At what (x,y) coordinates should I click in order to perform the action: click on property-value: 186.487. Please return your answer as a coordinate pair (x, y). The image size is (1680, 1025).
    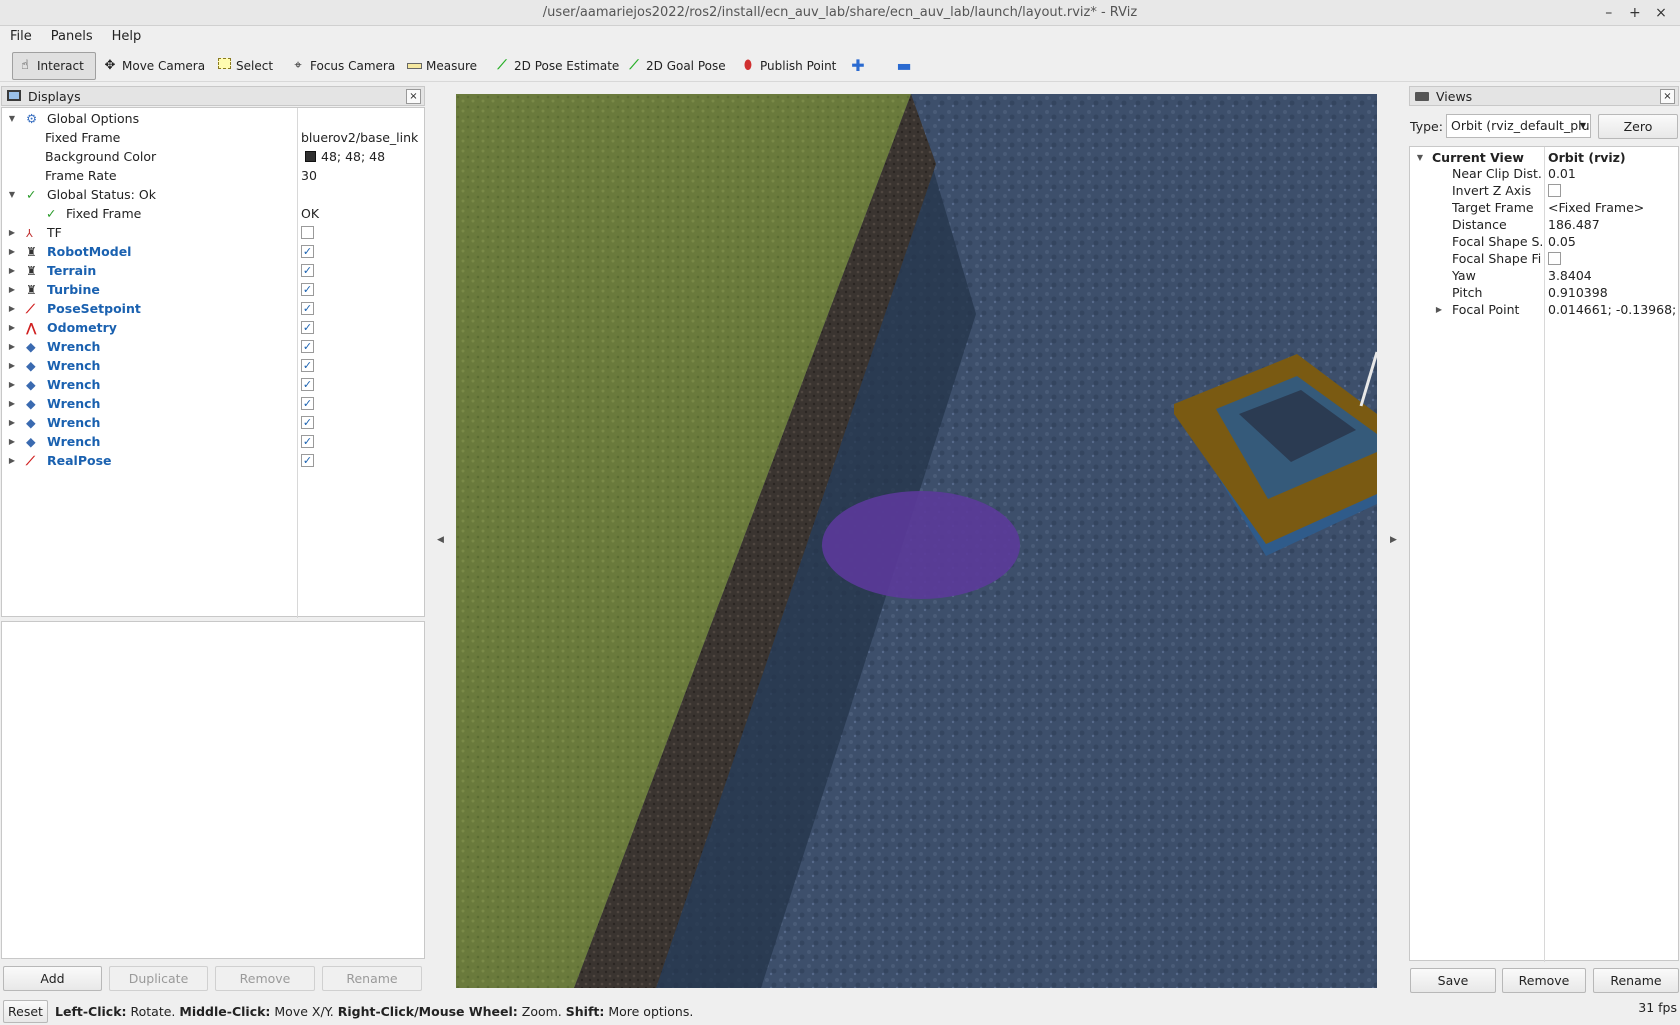
    Looking at the image, I should click on (1612, 224).